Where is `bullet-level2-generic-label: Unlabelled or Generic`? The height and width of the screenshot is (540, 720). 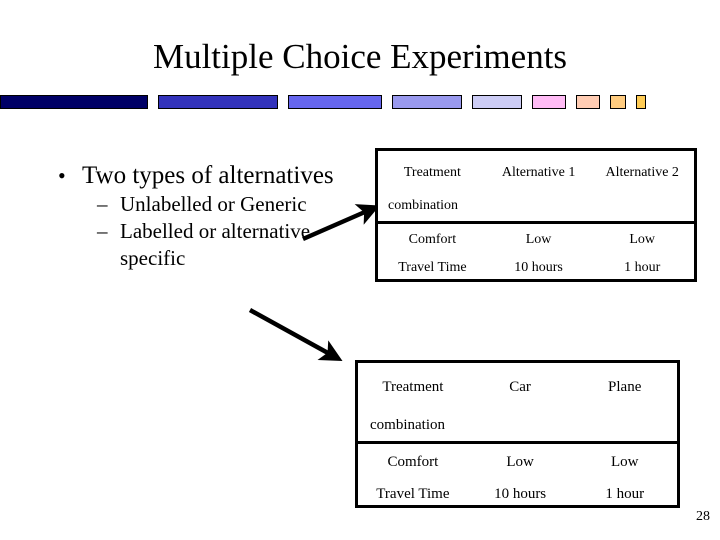
bullet-level2-generic-label: Unlabelled or Generic is located at coordinates (213, 204).